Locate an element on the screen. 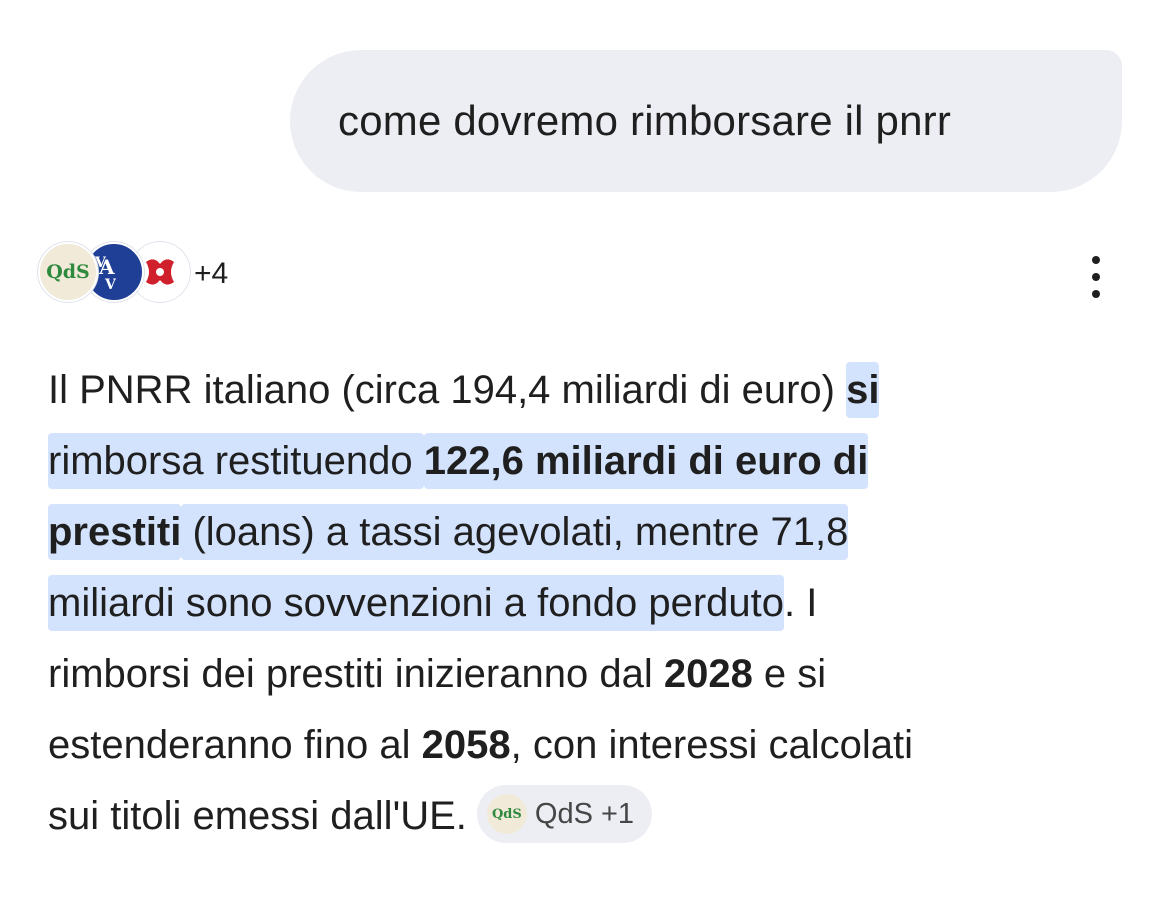 The width and height of the screenshot is (1170, 906). answer-line-text: sui titoli emessi dall'UE. is located at coordinates (257, 816).